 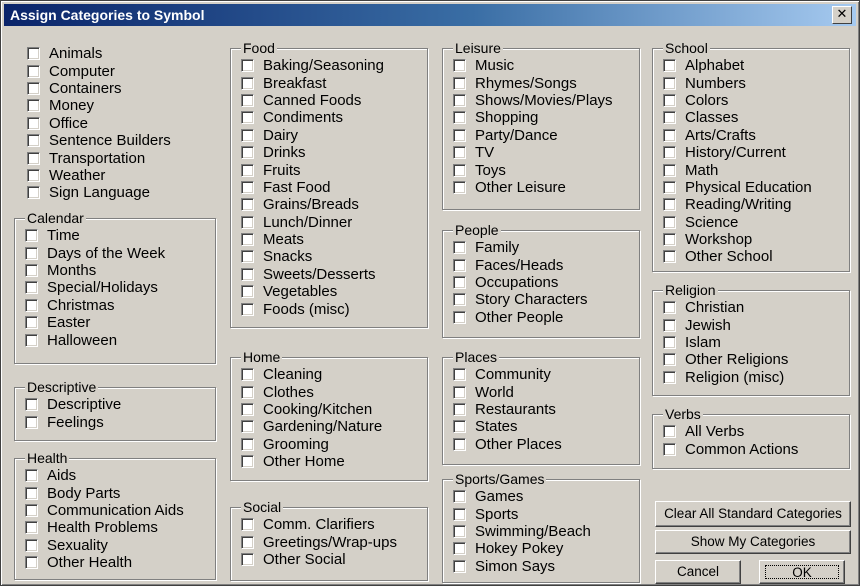 What do you see at coordinates (520, 299) in the screenshot?
I see `category-checkbox-story-characters: Story Characters` at bounding box center [520, 299].